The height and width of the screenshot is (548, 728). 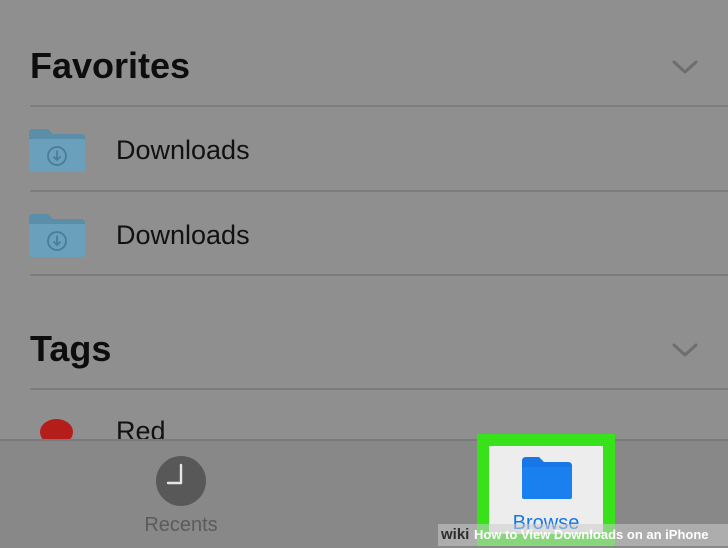 I want to click on favorites-header: Favorites, so click(x=110, y=65).